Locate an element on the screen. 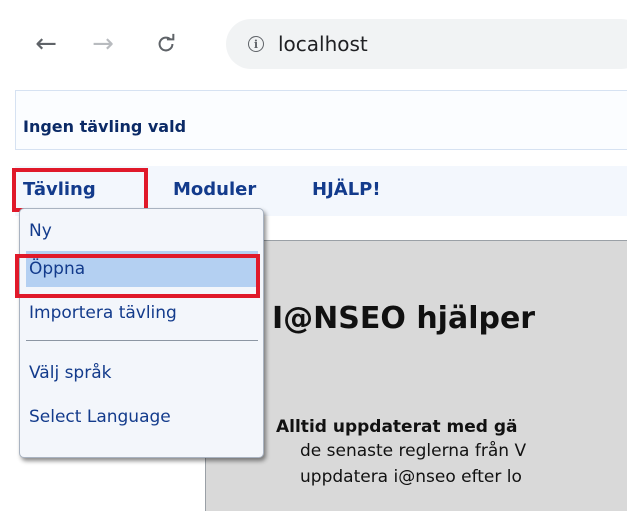  back-button: ← is located at coordinates (46, 44).